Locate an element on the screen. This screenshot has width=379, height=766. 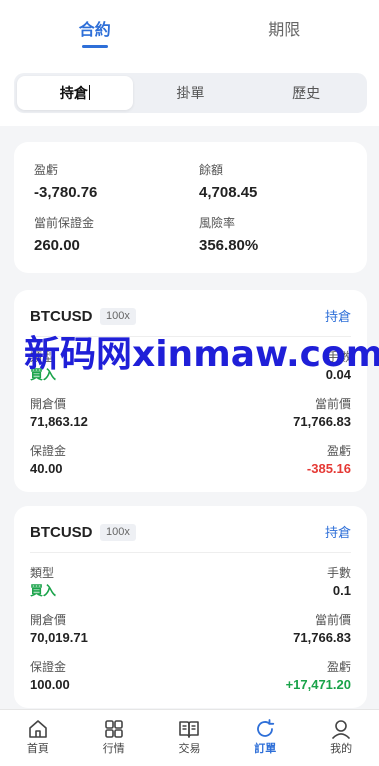
segment-pending-label: 掛單 is located at coordinates (190, 93).